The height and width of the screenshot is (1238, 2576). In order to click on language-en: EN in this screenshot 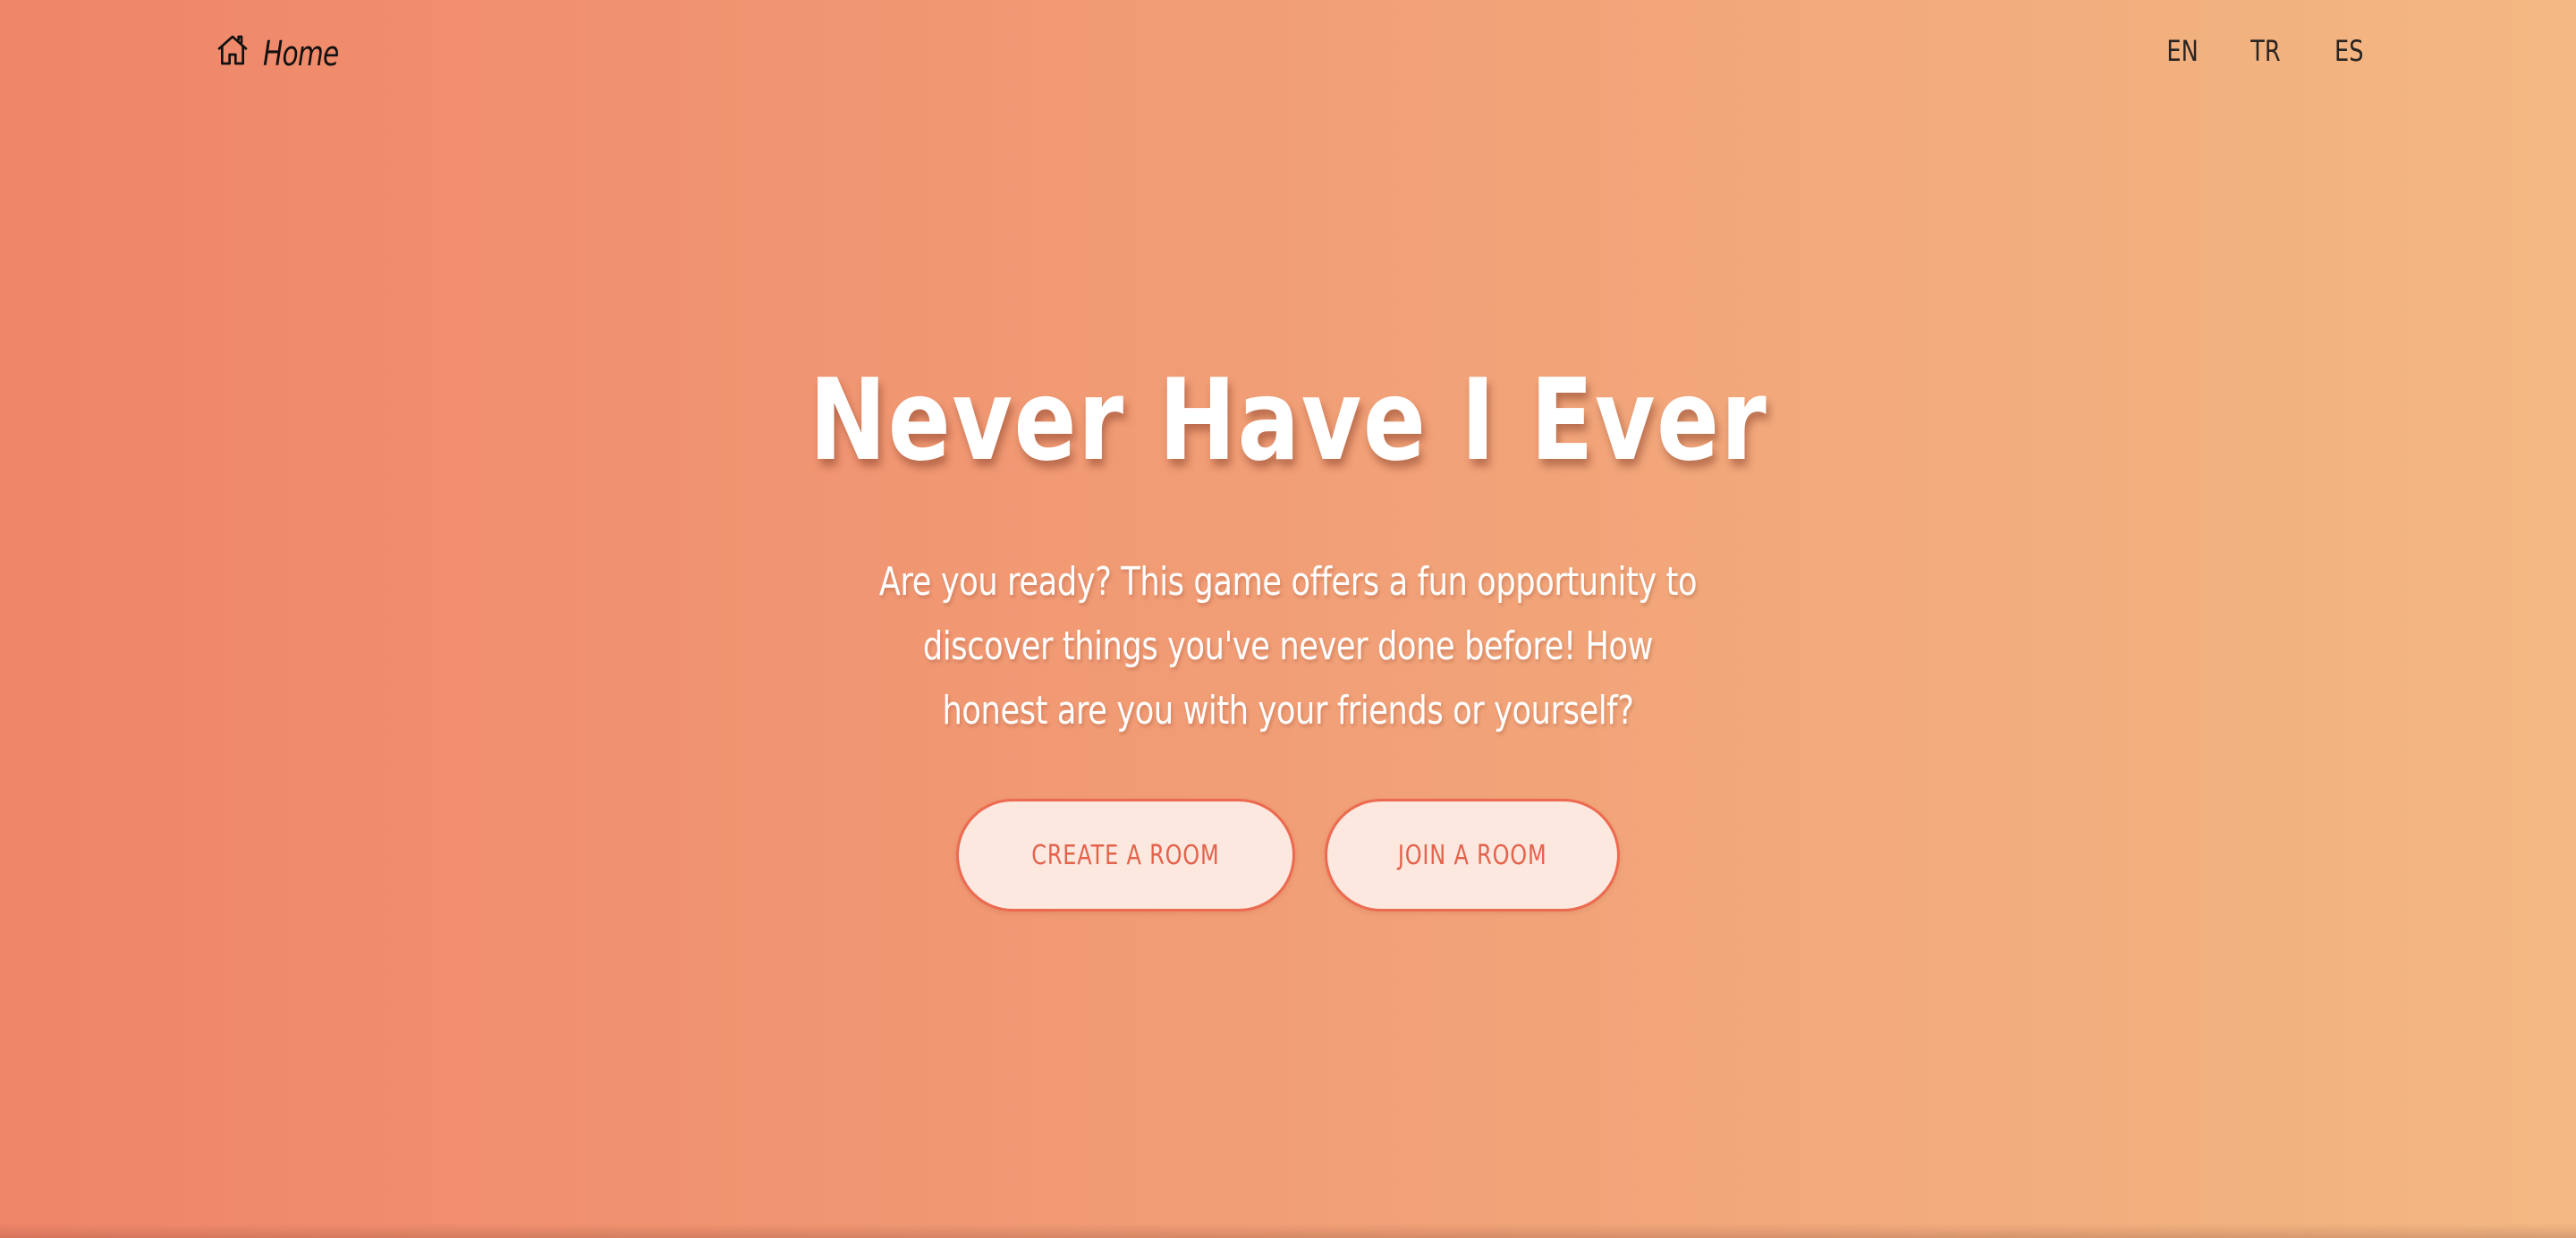, I will do `click(2182, 51)`.